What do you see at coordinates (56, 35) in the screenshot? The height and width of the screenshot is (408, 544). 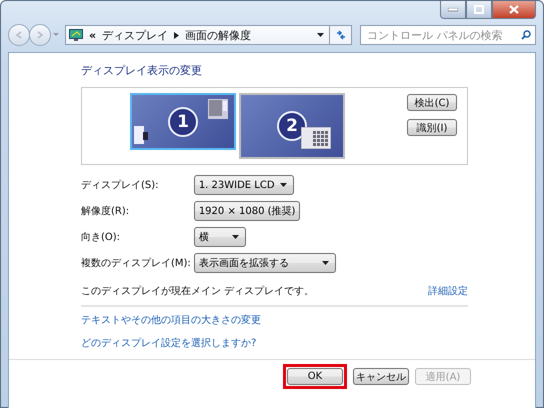 I see `caret-icon` at bounding box center [56, 35].